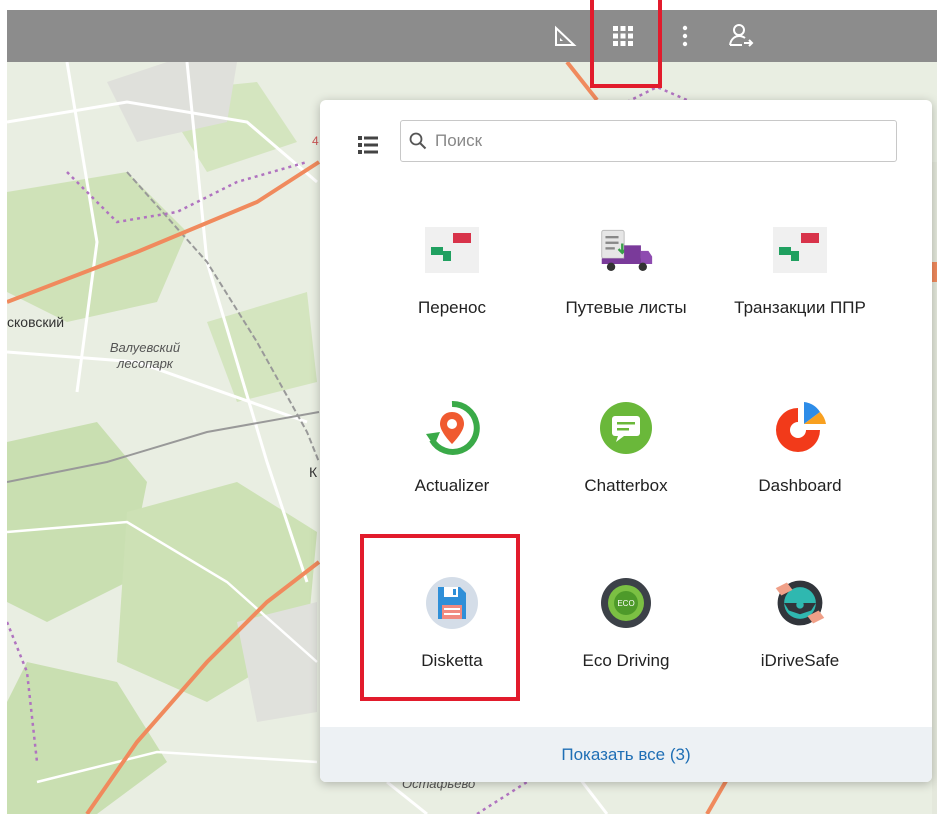  I want to click on show-all-link: Показать все (3), so click(625, 755).